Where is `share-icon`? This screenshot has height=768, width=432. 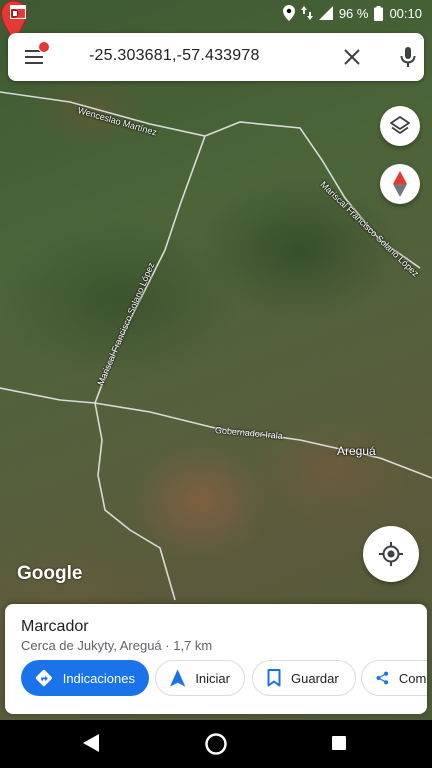 share-icon is located at coordinates (382, 678).